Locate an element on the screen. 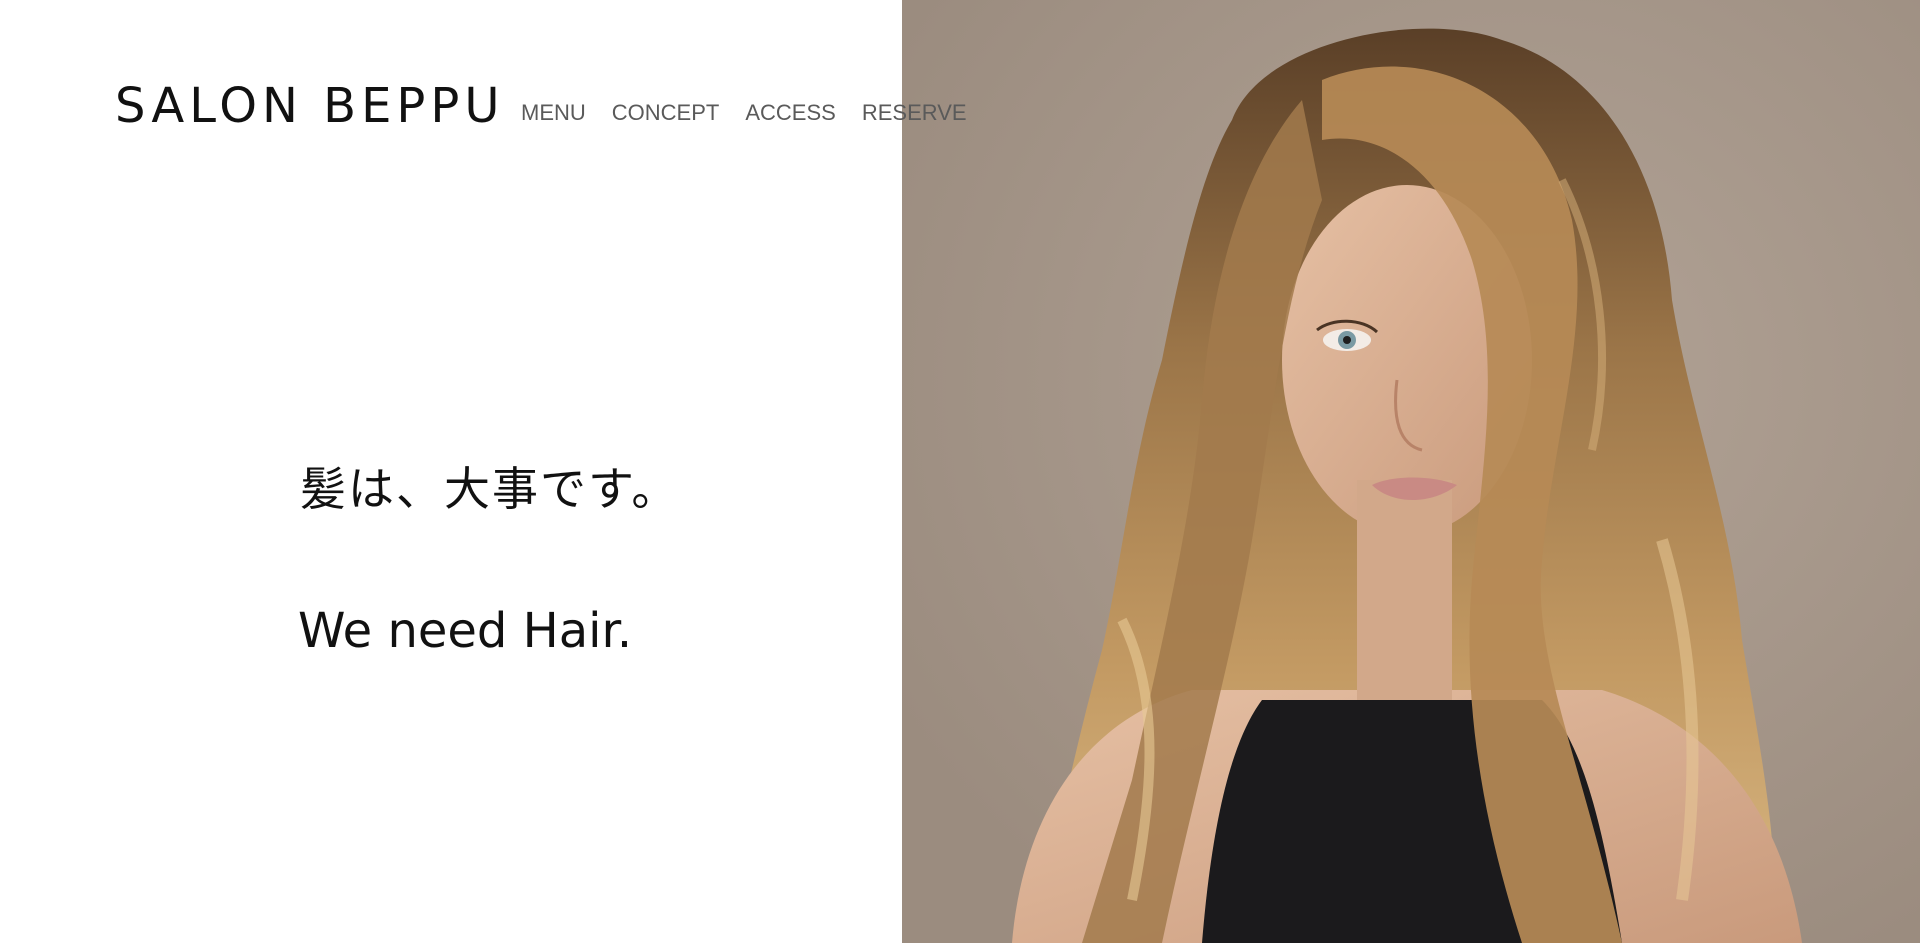  nav-item-concept: CONCEPT is located at coordinates (666, 113).